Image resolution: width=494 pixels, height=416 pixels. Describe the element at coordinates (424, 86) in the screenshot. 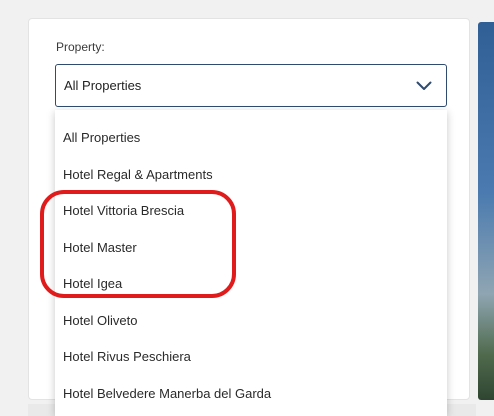

I see `chevron-down-icon` at that location.